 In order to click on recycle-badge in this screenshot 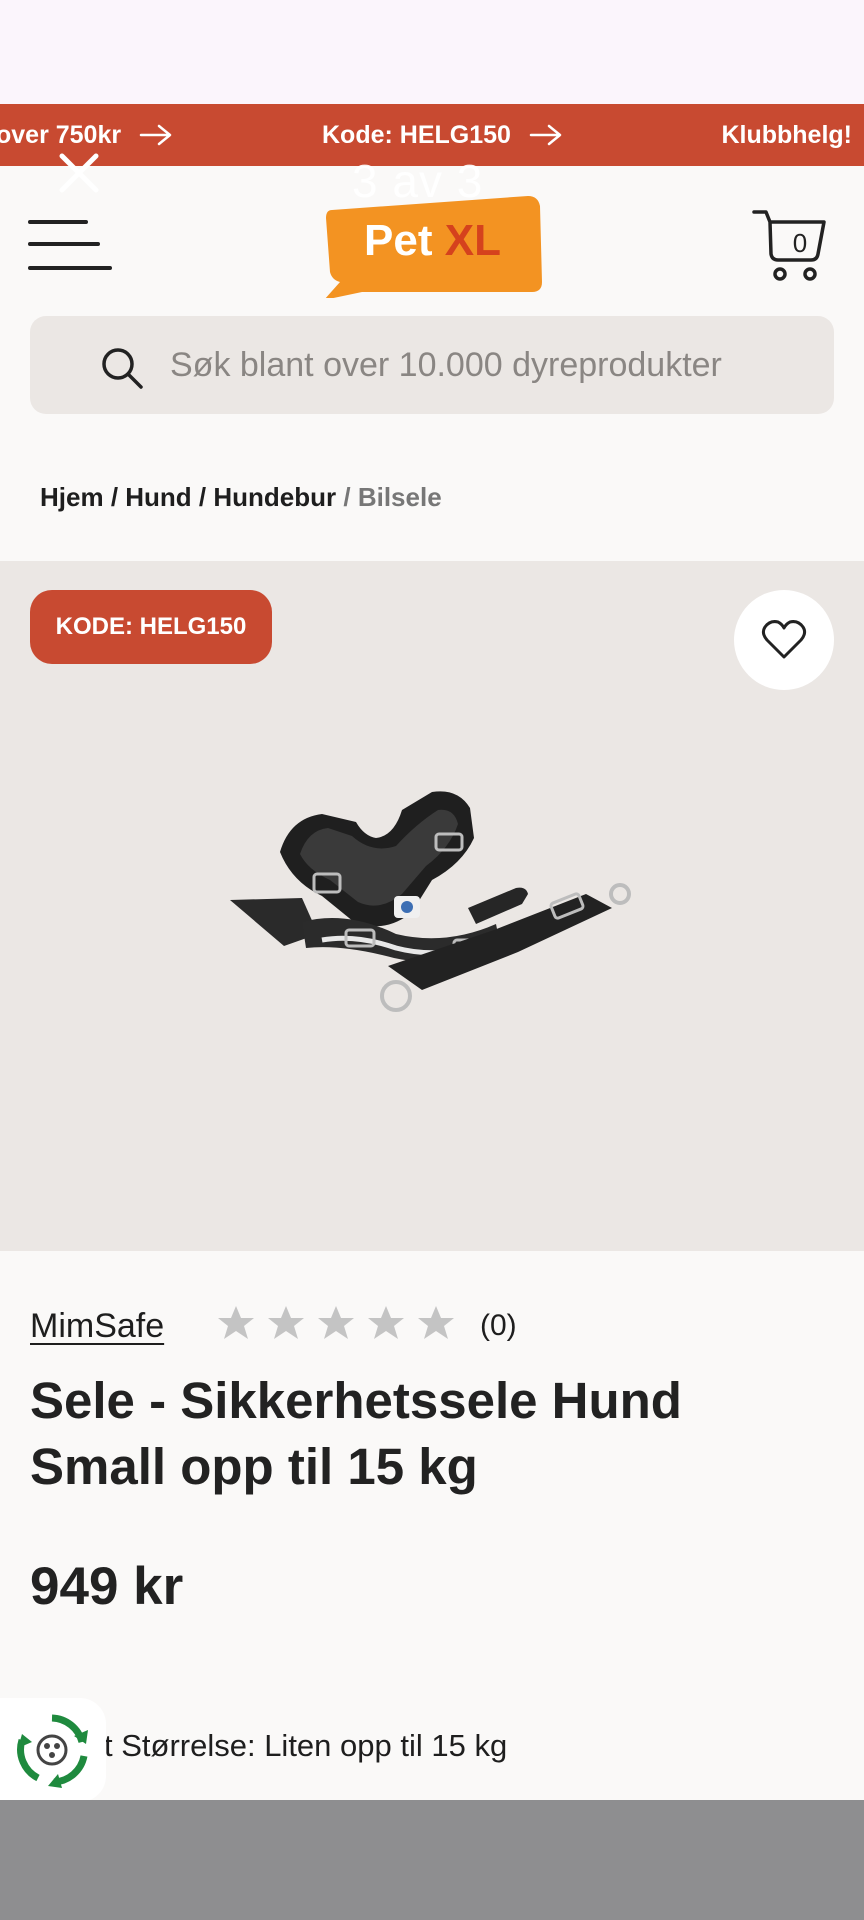, I will do `click(53, 1750)`.